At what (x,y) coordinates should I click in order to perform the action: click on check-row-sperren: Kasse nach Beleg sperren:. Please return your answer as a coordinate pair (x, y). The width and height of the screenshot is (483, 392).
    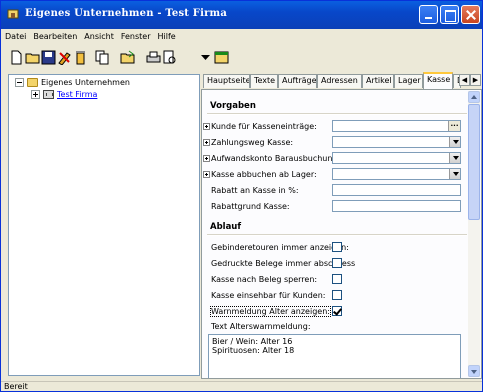
    Looking at the image, I should click on (264, 279).